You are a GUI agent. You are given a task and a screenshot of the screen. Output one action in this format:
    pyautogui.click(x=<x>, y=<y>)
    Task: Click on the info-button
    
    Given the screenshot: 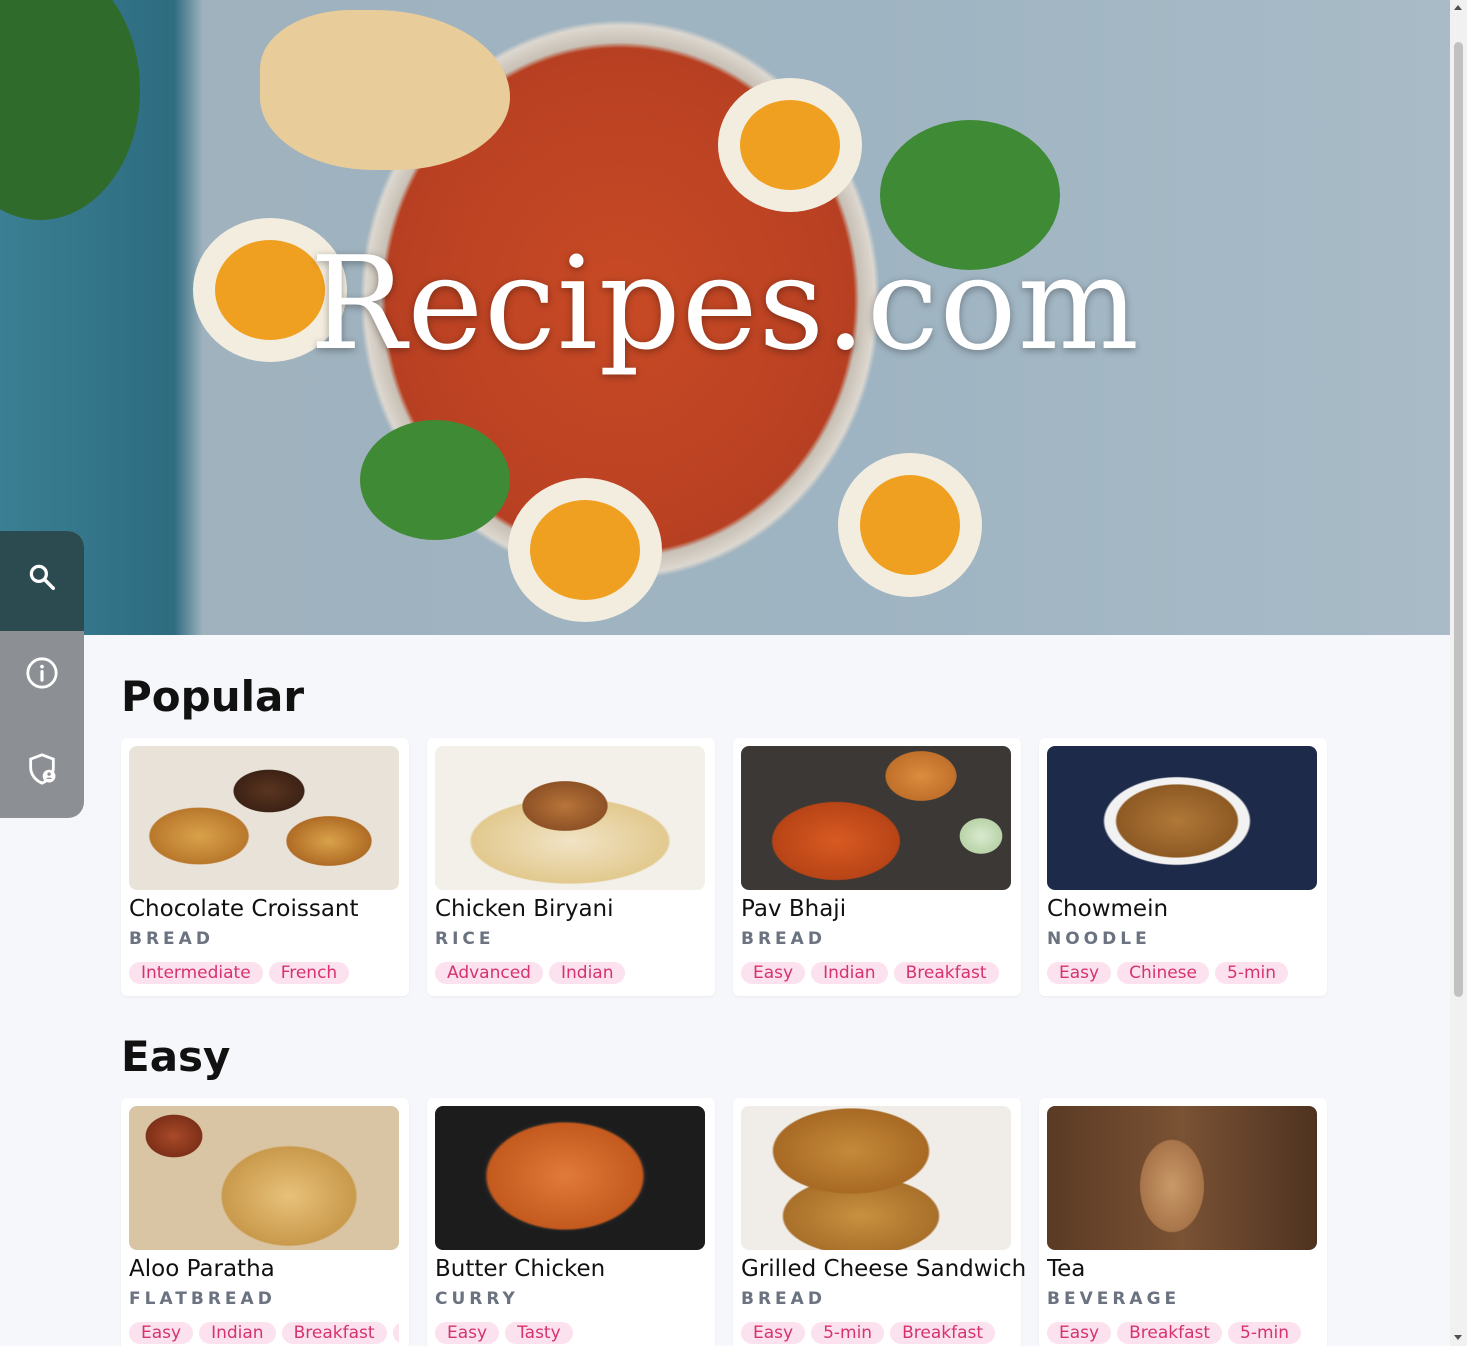 What is the action you would take?
    pyautogui.click(x=42, y=675)
    